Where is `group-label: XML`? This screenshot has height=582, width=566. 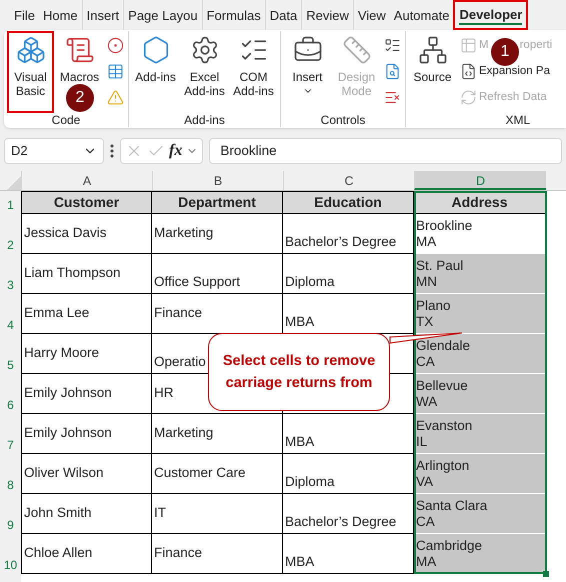
group-label: XML is located at coordinates (518, 120).